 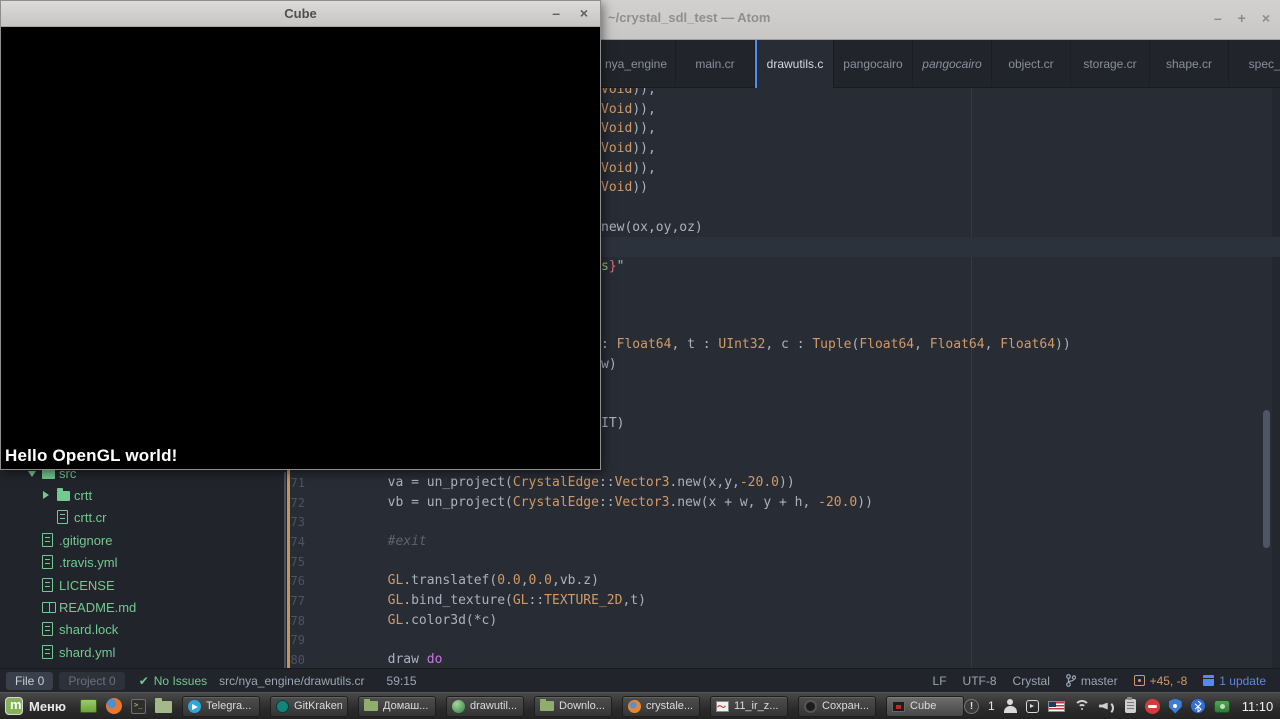 What do you see at coordinates (1234, 681) in the screenshot?
I see `package-updates: 1 update` at bounding box center [1234, 681].